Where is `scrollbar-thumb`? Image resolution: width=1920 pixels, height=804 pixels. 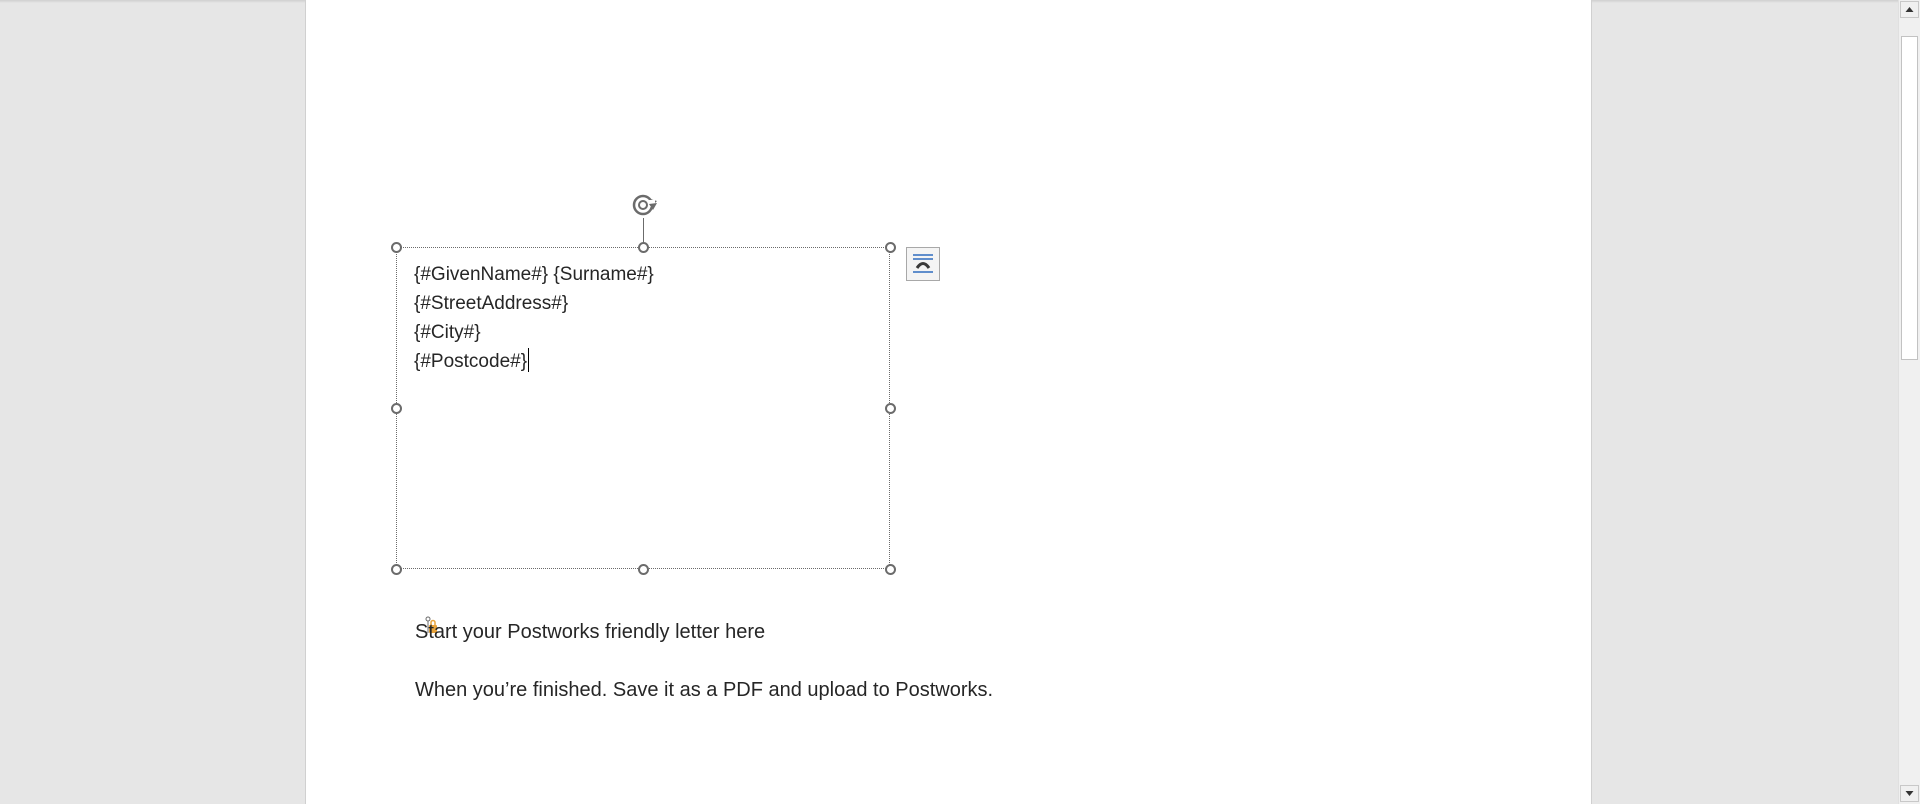
scrollbar-thumb is located at coordinates (1909, 198).